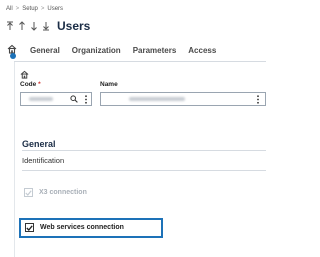  Describe the element at coordinates (109, 84) in the screenshot. I see `name-label: Name` at that location.